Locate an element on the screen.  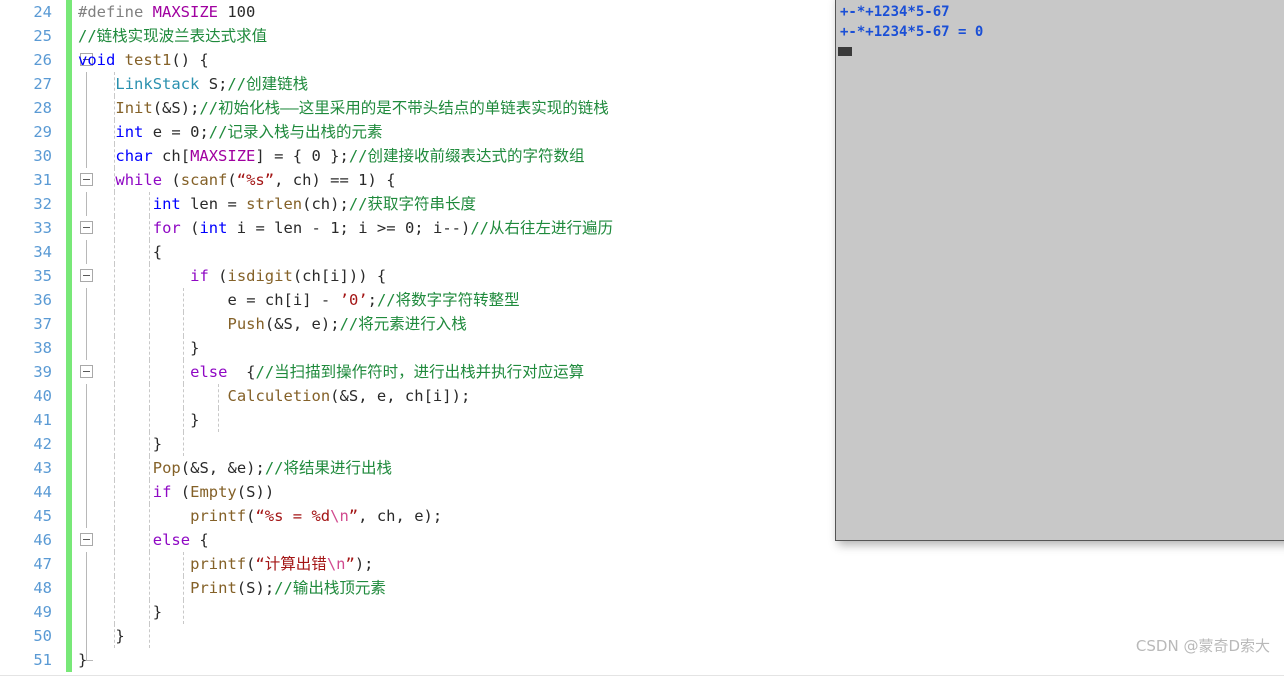
code-text: Calculetion(&S, e, ch[i]); is located at coordinates (349, 396).